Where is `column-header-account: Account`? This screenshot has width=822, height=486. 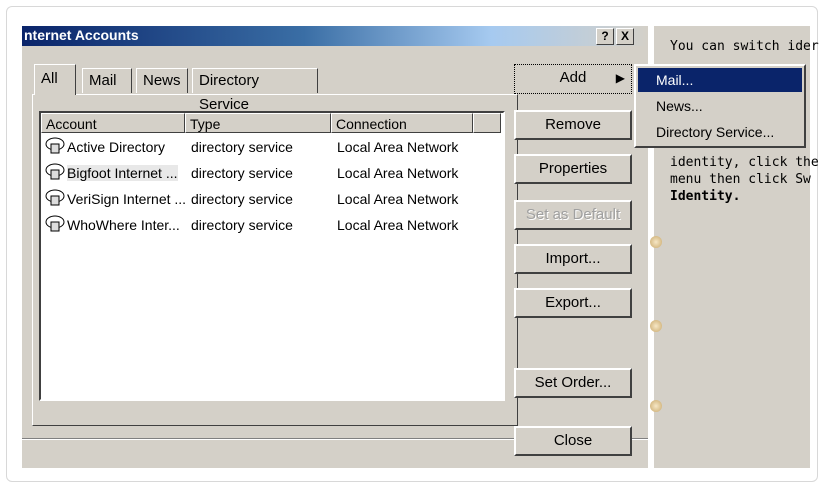
column-header-account: Account is located at coordinates (113, 123).